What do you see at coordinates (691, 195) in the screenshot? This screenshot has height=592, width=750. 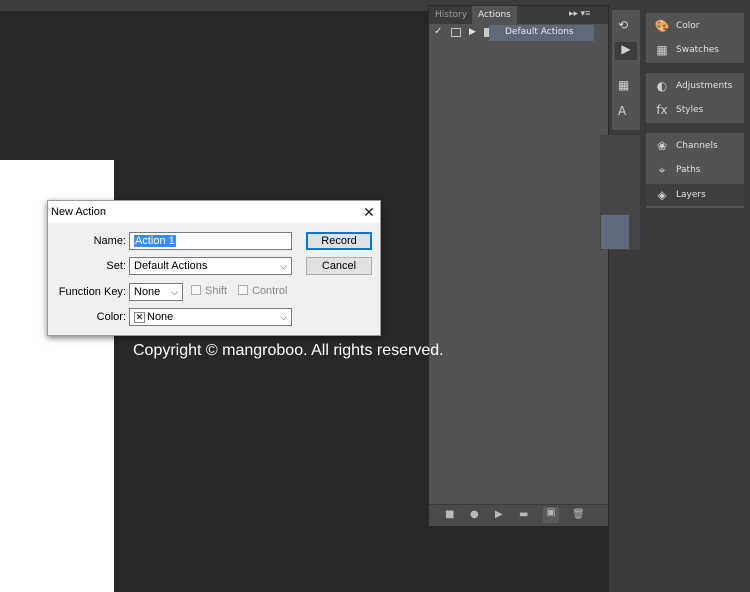 I see `panel-item-label: Layers` at bounding box center [691, 195].